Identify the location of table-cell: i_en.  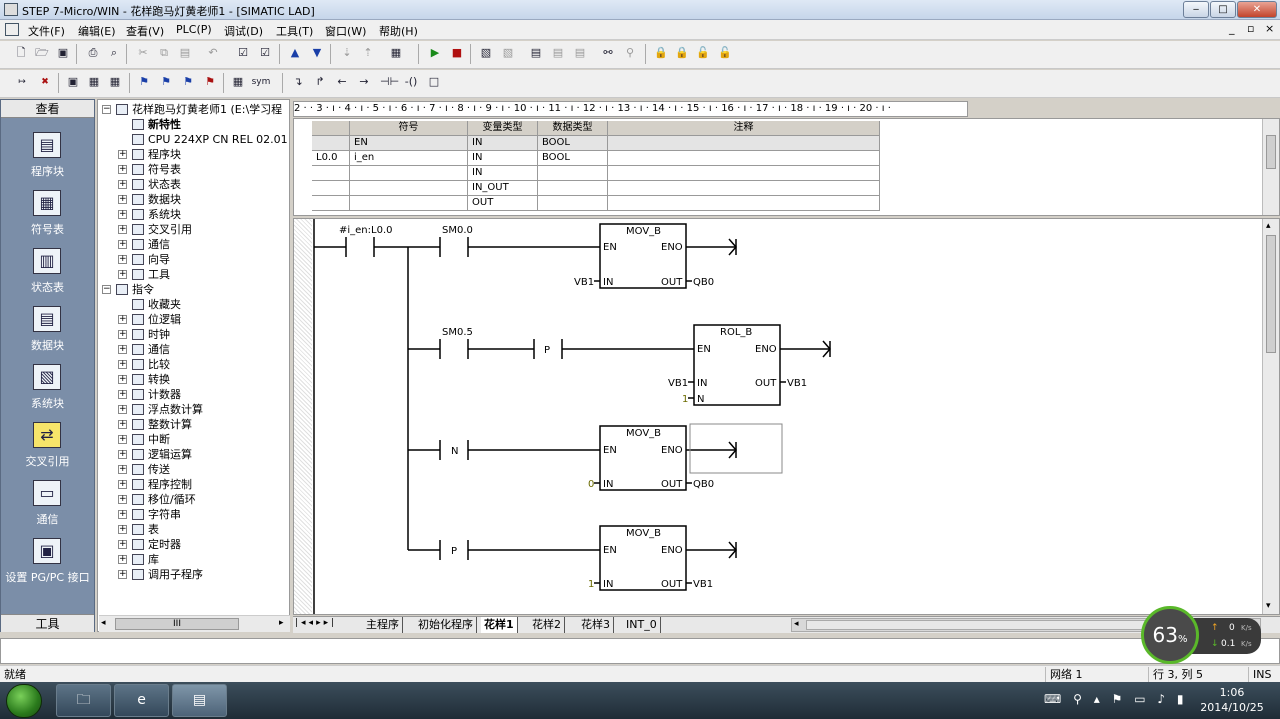
(409, 158).